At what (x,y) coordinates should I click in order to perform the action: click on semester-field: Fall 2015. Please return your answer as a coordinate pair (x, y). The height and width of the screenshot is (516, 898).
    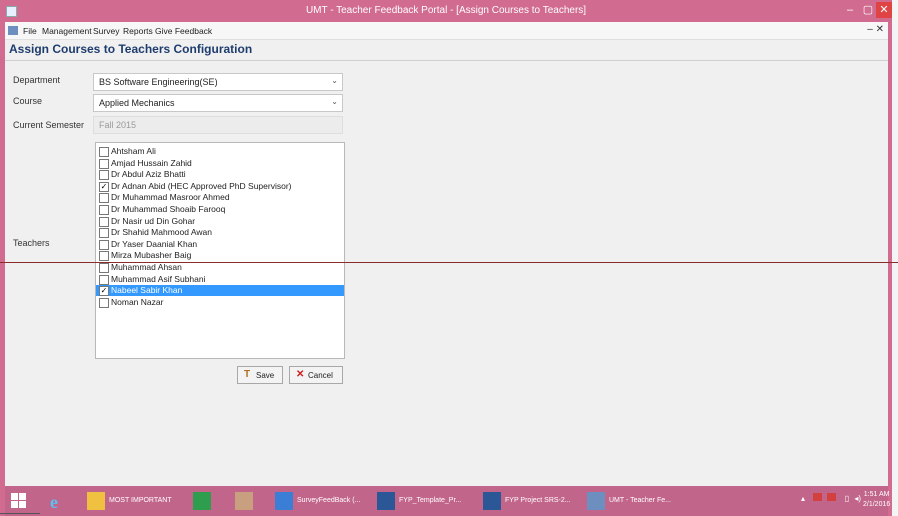
    Looking at the image, I should click on (218, 125).